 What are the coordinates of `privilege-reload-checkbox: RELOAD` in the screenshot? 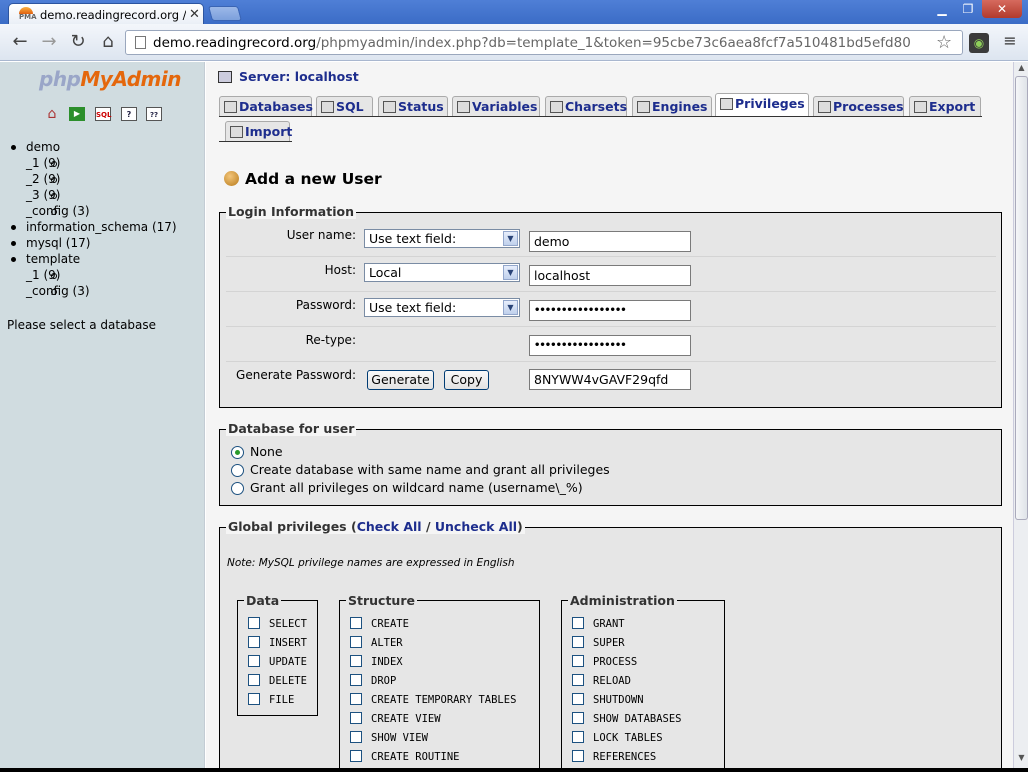 It's located at (601, 680).